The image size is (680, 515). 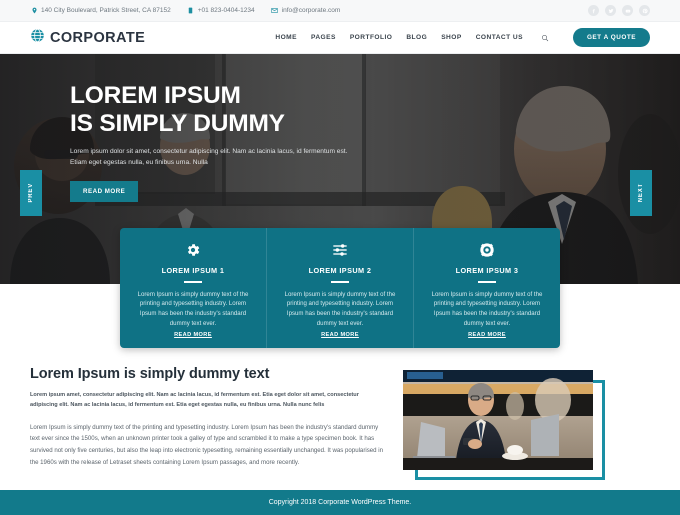 I want to click on email-text: info@corporate.com, so click(x=311, y=10).